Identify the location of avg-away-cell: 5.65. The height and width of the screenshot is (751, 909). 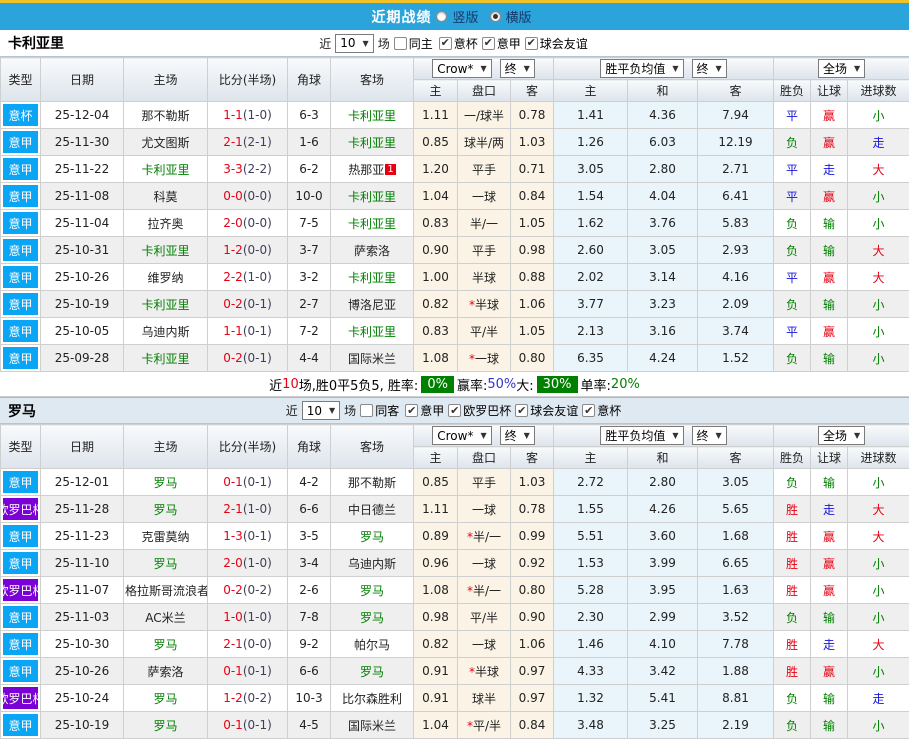
(735, 509).